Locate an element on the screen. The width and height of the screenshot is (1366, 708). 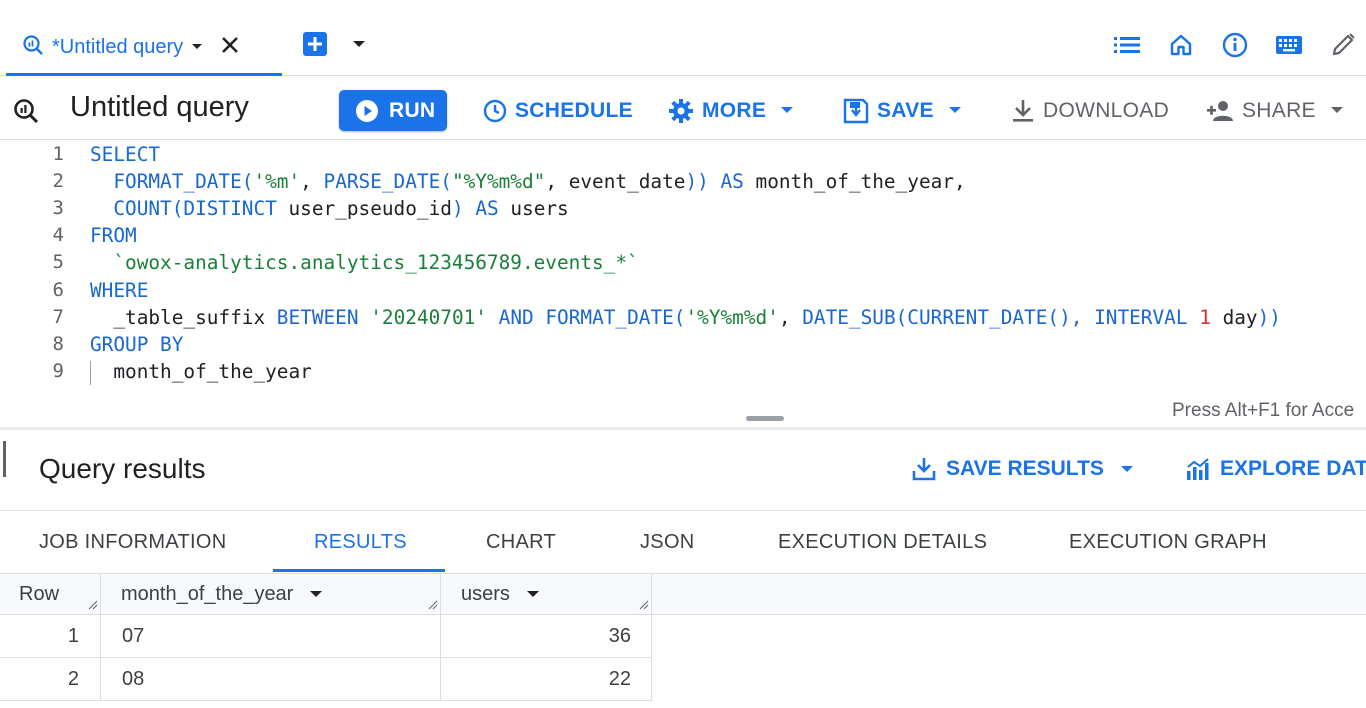
share-label: SHARE is located at coordinates (1279, 110).